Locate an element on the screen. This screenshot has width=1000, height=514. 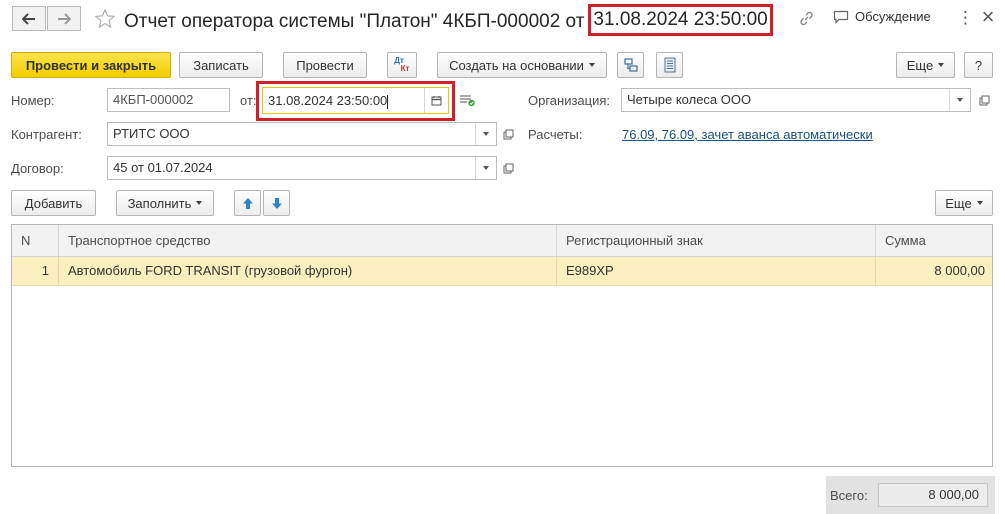
post-and-close-button: Провести и закрыть is located at coordinates (91, 65).